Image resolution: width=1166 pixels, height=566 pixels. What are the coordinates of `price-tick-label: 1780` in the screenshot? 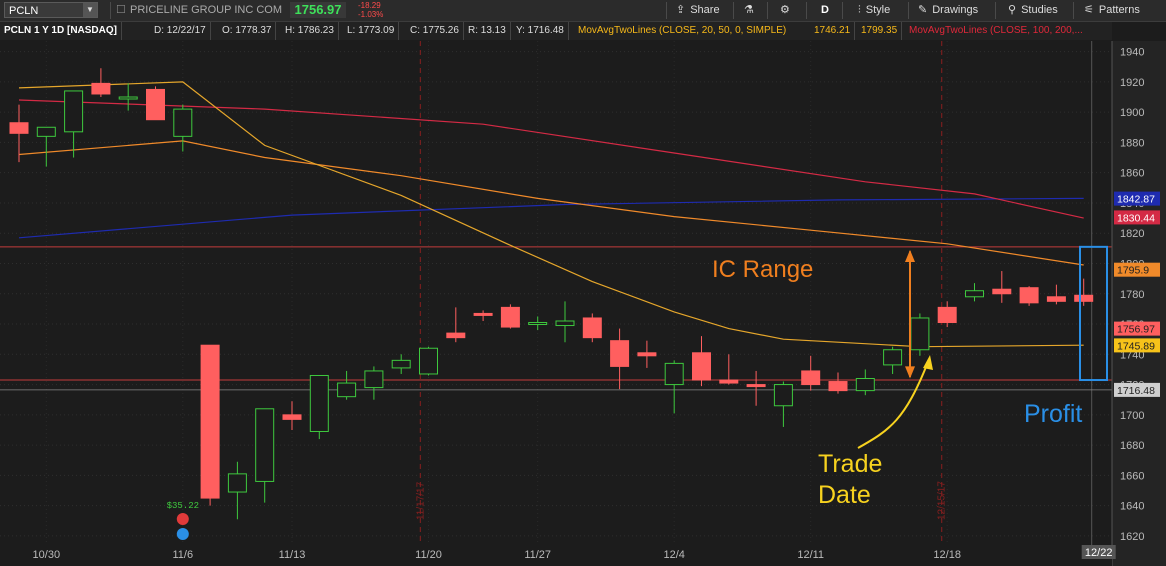 It's located at (1132, 295).